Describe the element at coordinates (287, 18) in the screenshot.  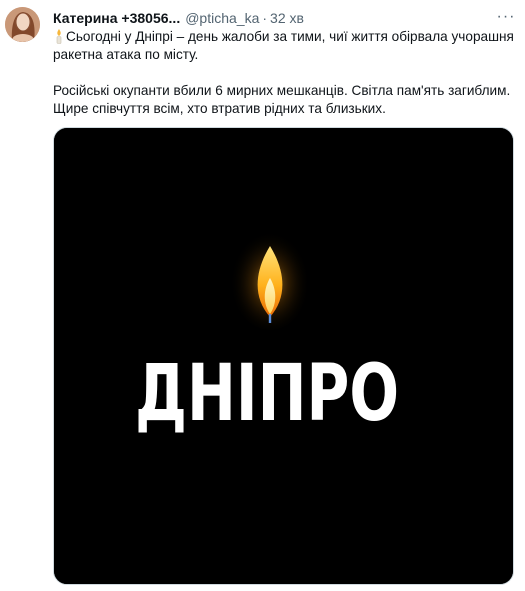
I see `timestamp: 32 хв` at that location.